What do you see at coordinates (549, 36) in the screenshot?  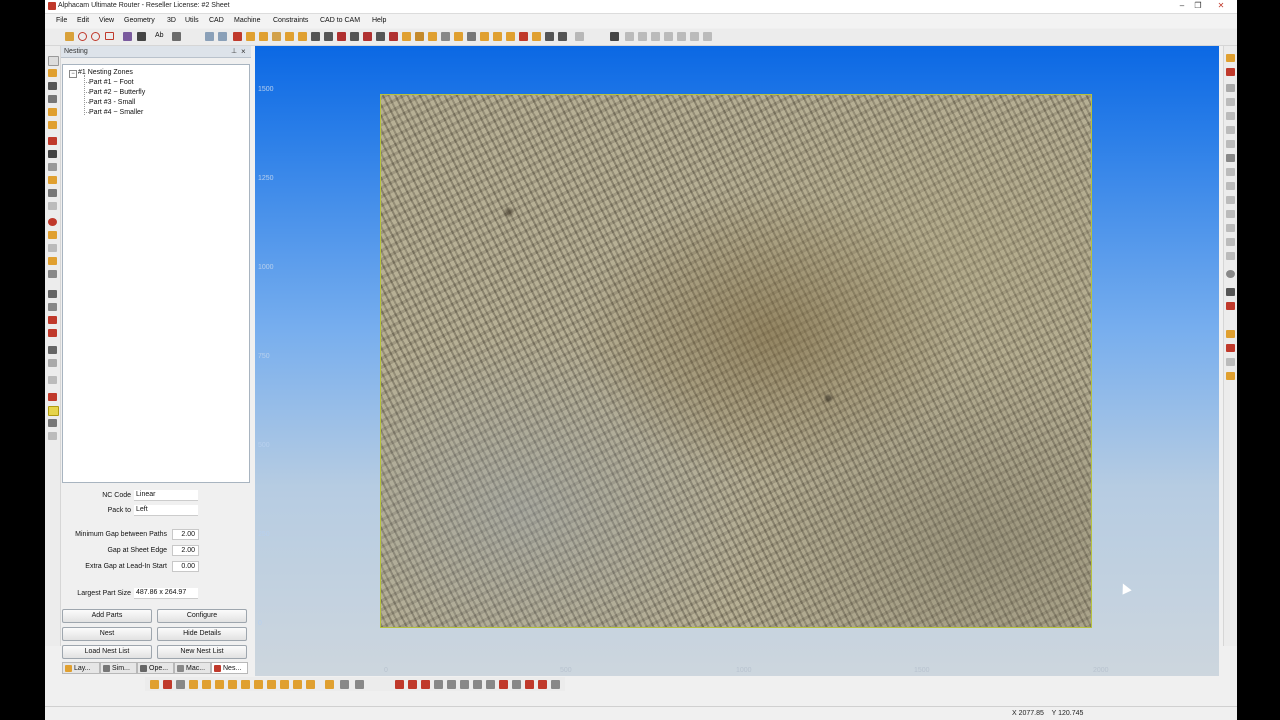 I see `measure-icon` at bounding box center [549, 36].